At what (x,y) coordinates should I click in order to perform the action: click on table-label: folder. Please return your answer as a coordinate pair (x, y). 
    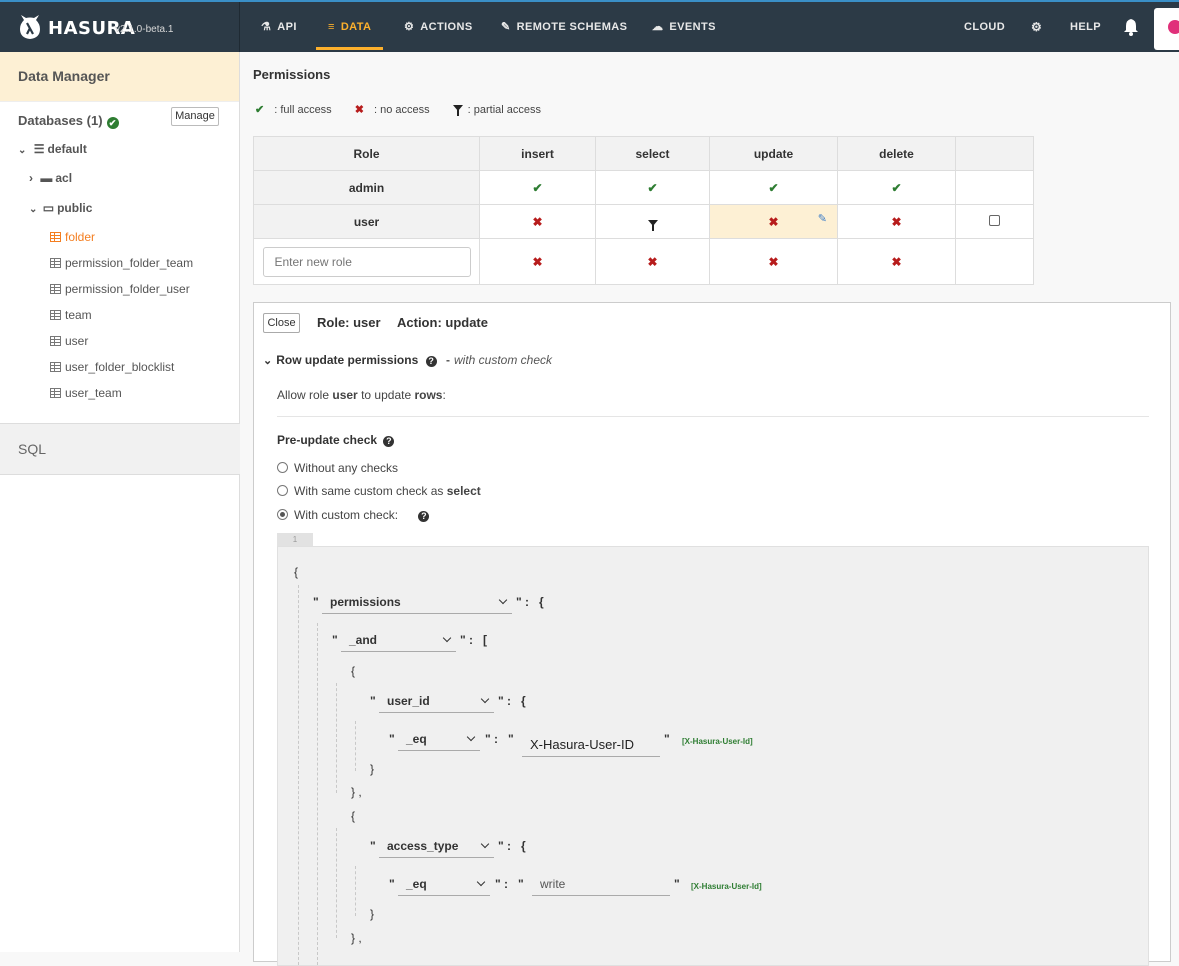
    Looking at the image, I should click on (80, 237).